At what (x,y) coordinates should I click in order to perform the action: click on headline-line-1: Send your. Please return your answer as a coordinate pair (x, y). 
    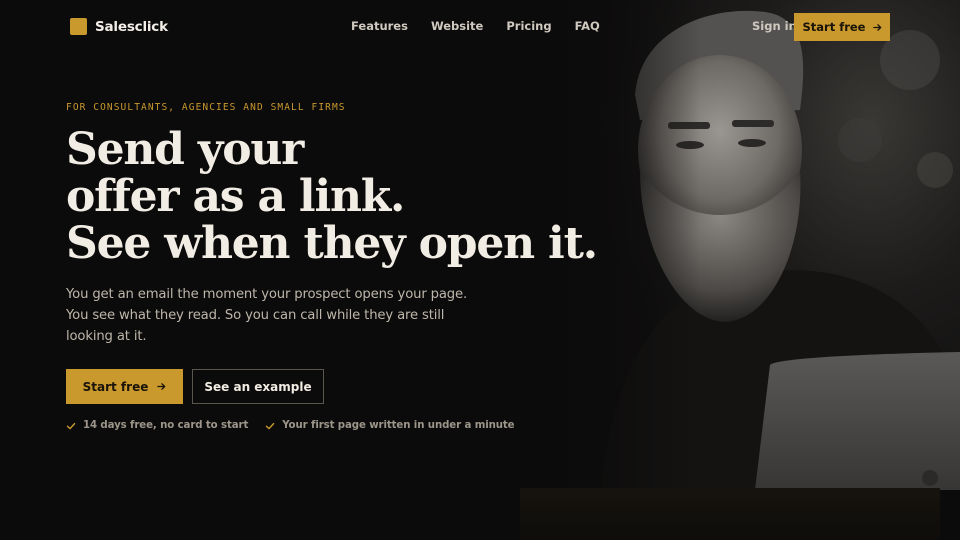
    Looking at the image, I should click on (185, 149).